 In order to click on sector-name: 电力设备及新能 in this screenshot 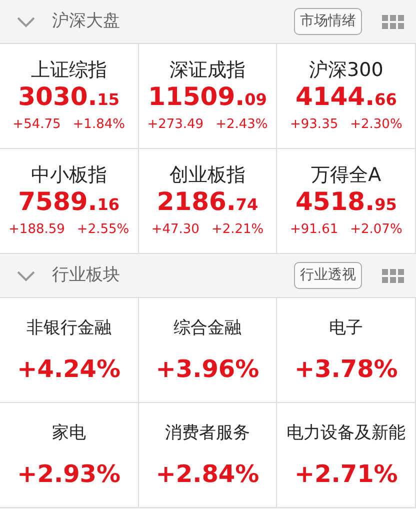, I will do `click(346, 433)`.